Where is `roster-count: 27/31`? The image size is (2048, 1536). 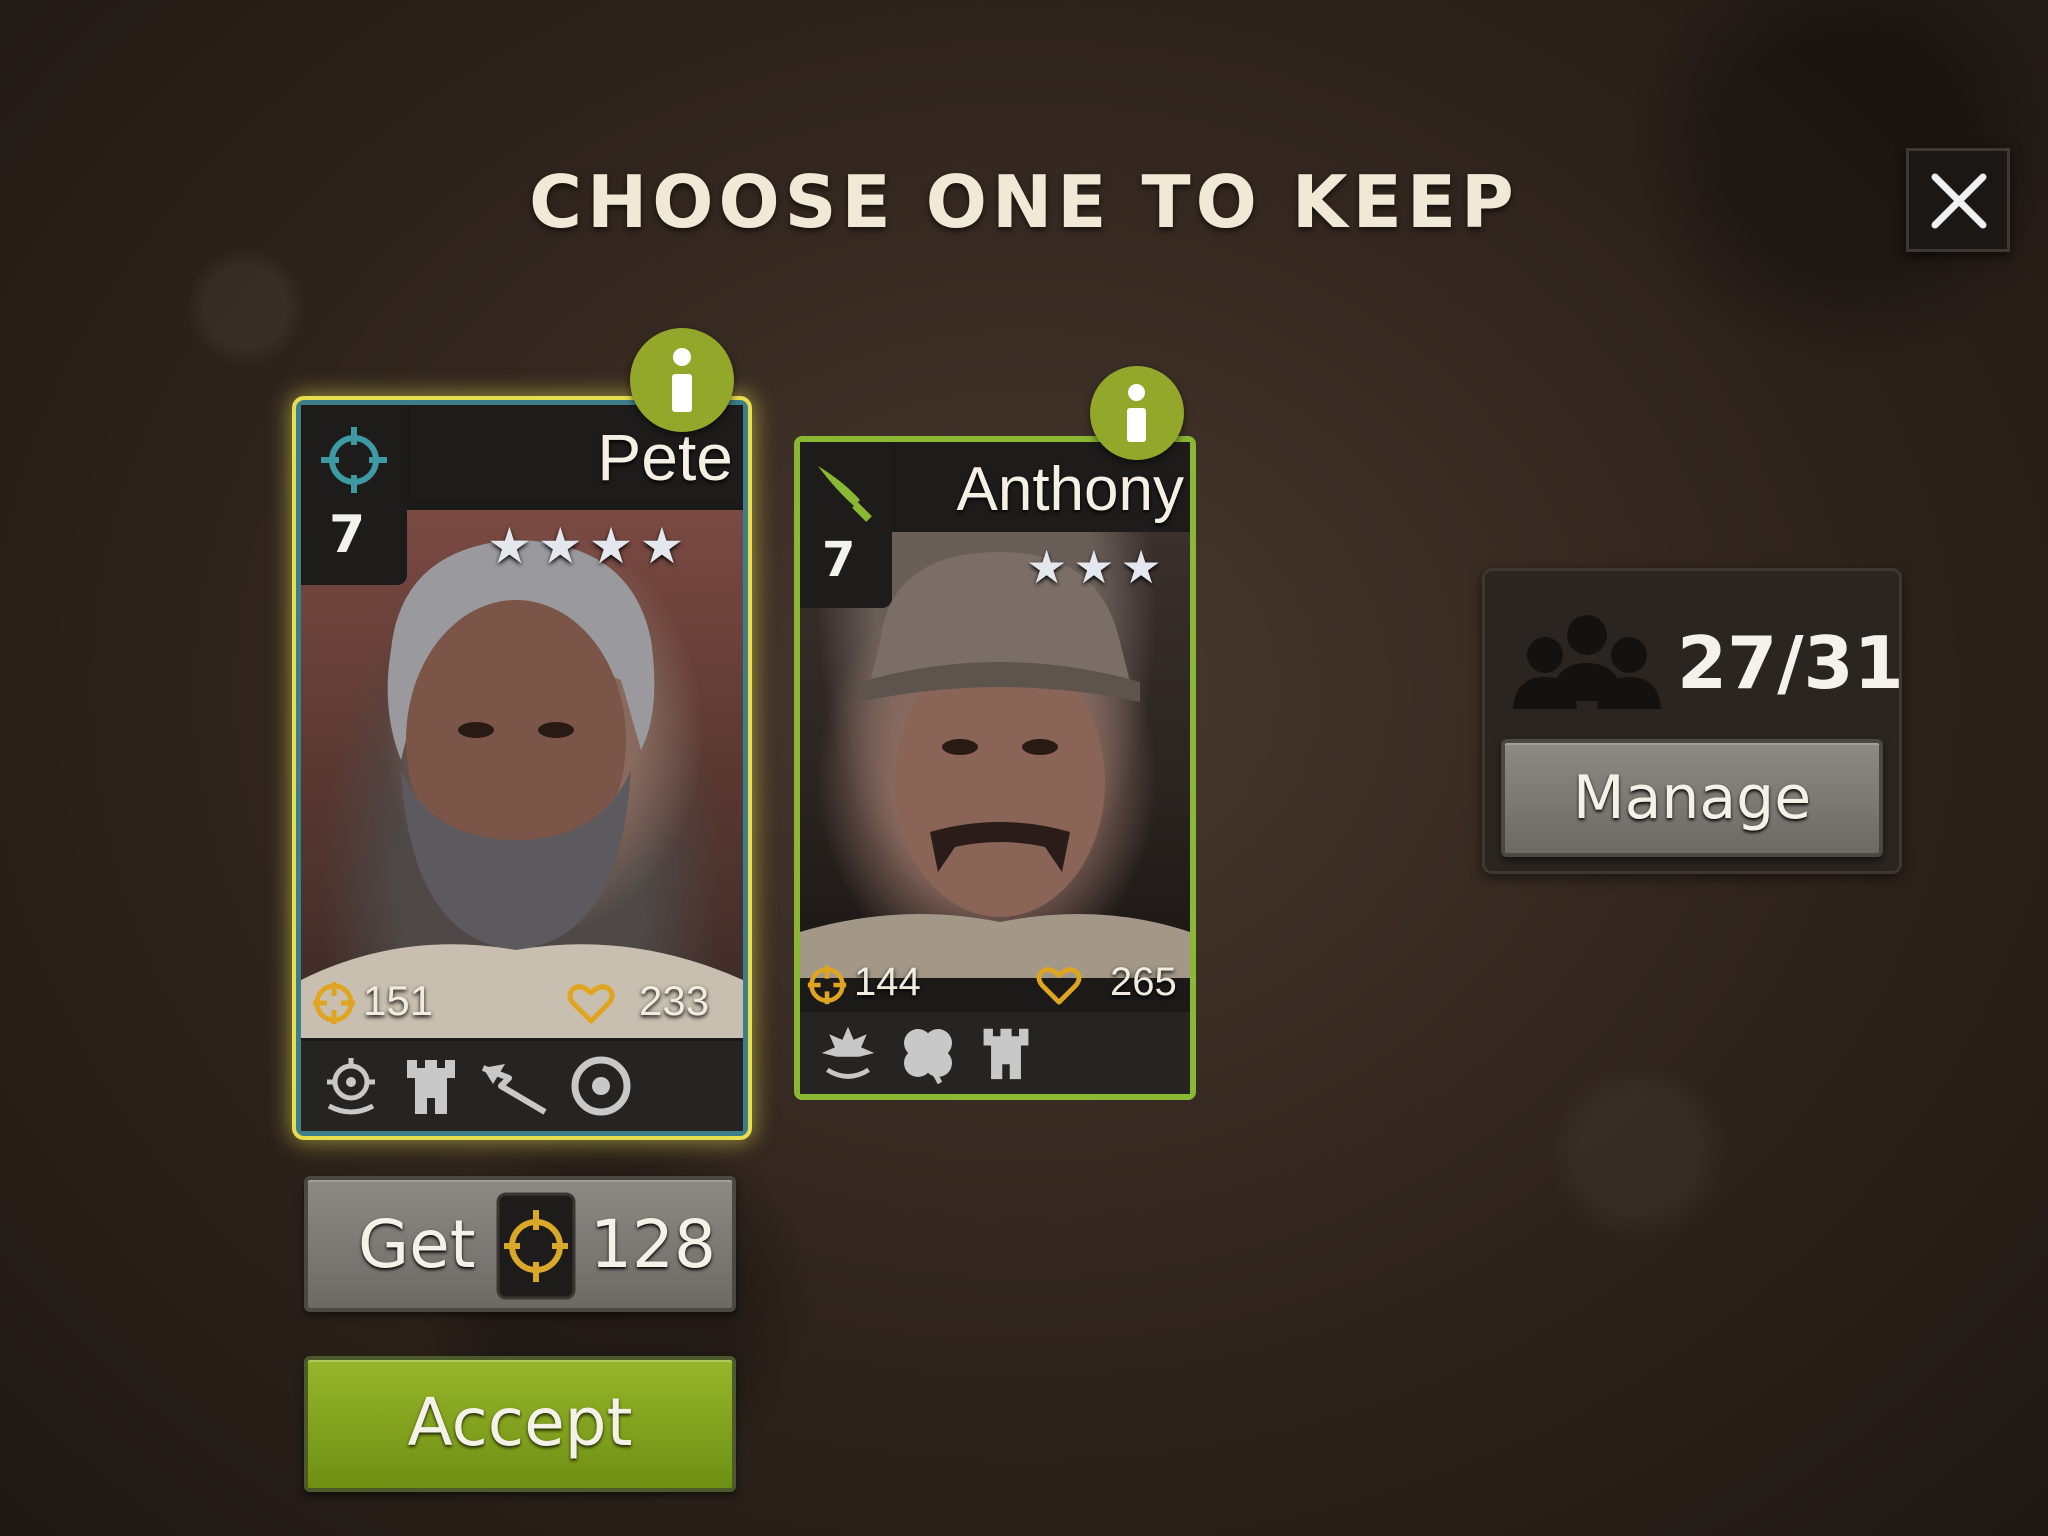
roster-count: 27/31 is located at coordinates (1790, 663).